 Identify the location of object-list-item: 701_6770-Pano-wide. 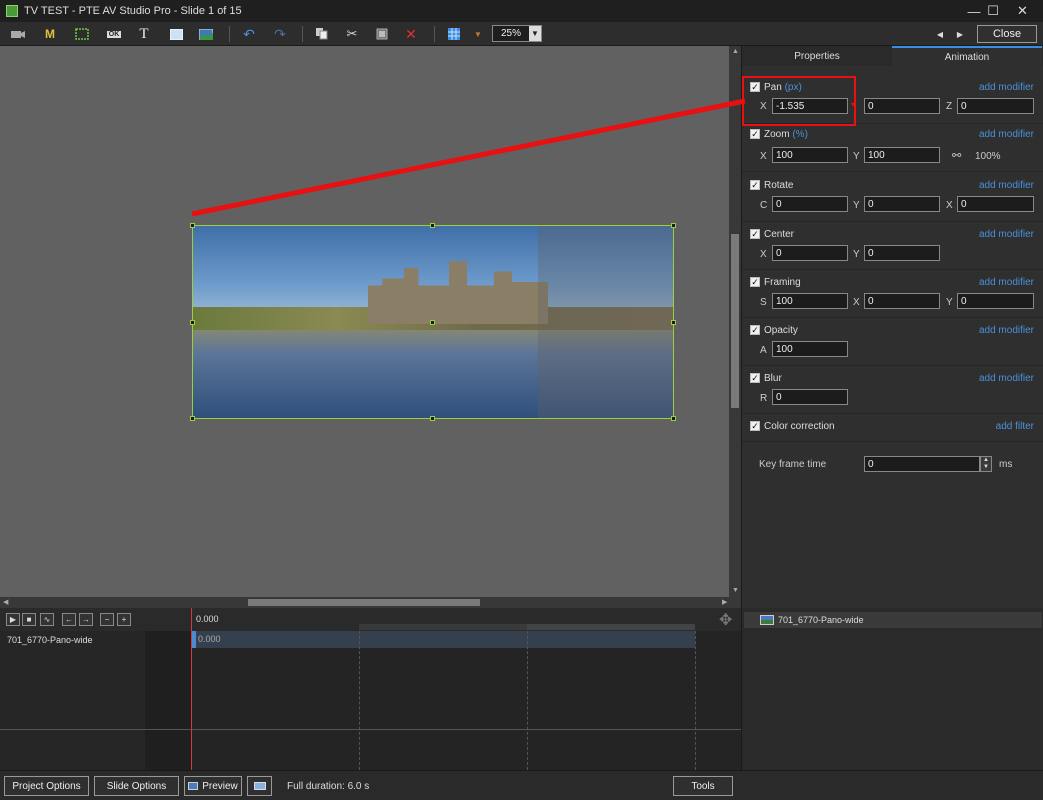
(893, 620).